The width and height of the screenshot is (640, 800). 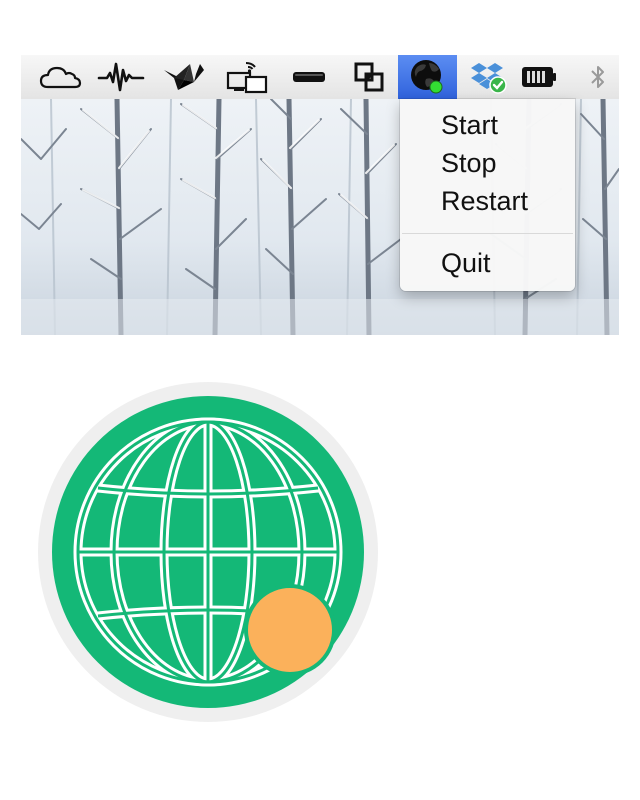 What do you see at coordinates (184, 77) in the screenshot?
I see `paper-crane-icon` at bounding box center [184, 77].